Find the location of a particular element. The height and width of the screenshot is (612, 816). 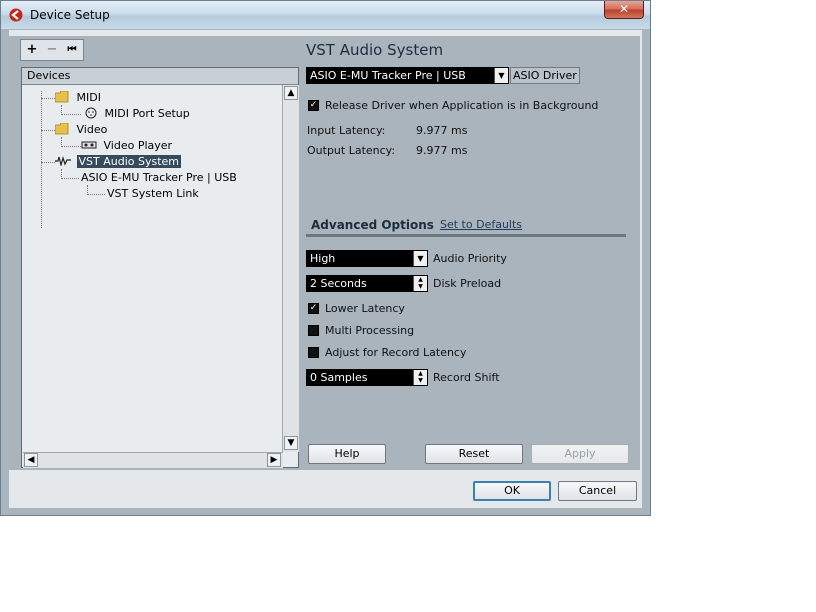

tree-item-video: Video is located at coordinates (81, 129).